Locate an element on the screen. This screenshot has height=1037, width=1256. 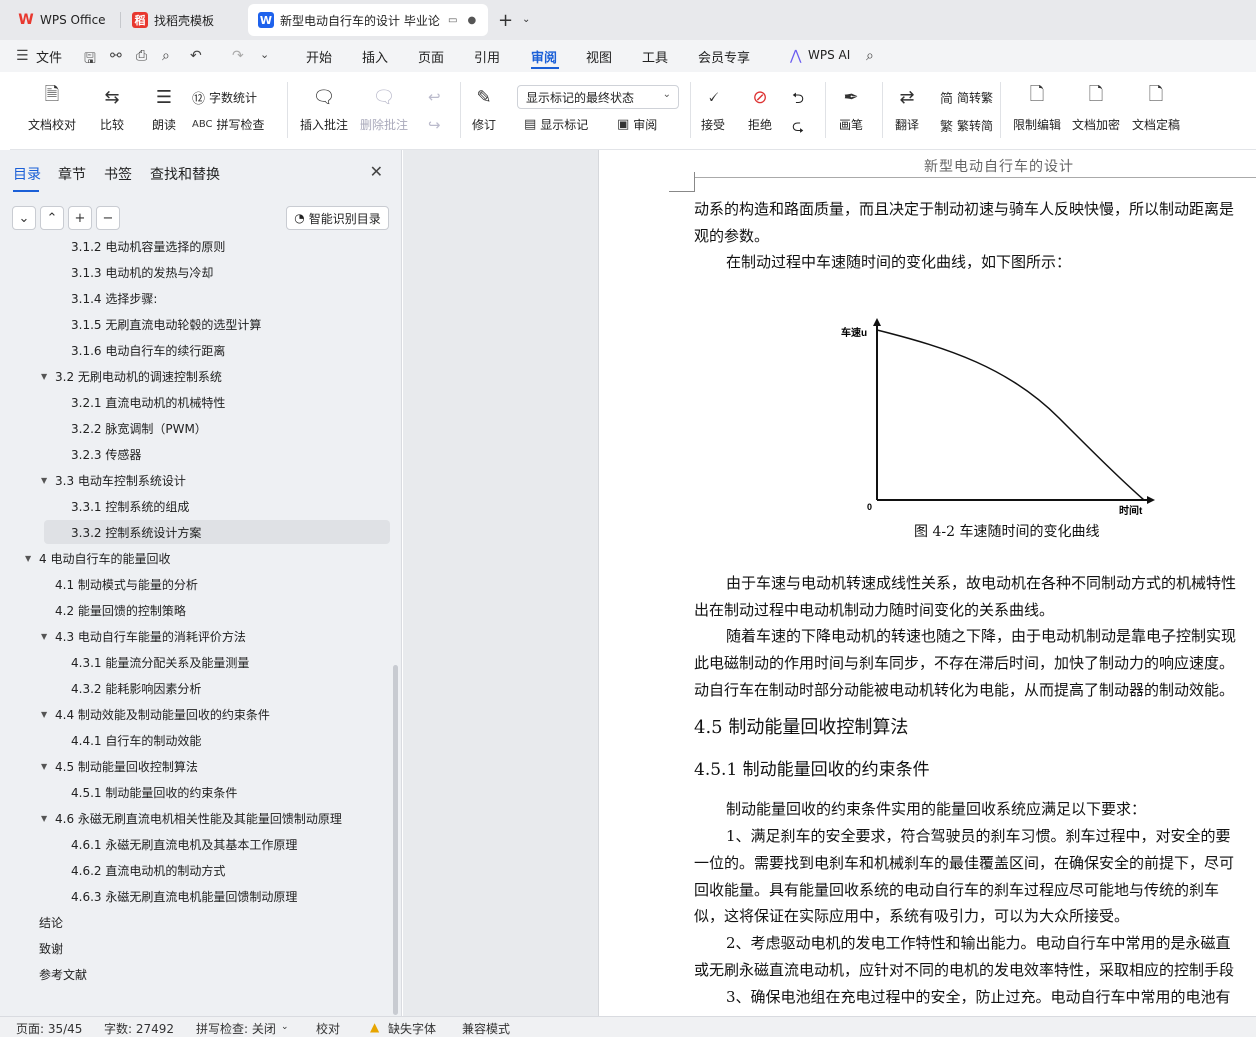
insert-comment-button: 🗨 插入批注 is located at coordinates (324, 108).